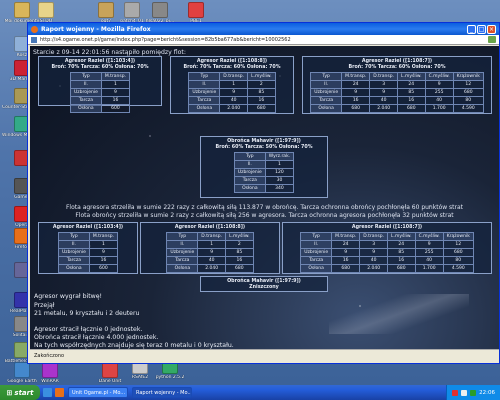 Image resolution: width=500 pixels, height=400 pixels. I want to click on go-button, so click(492, 39).